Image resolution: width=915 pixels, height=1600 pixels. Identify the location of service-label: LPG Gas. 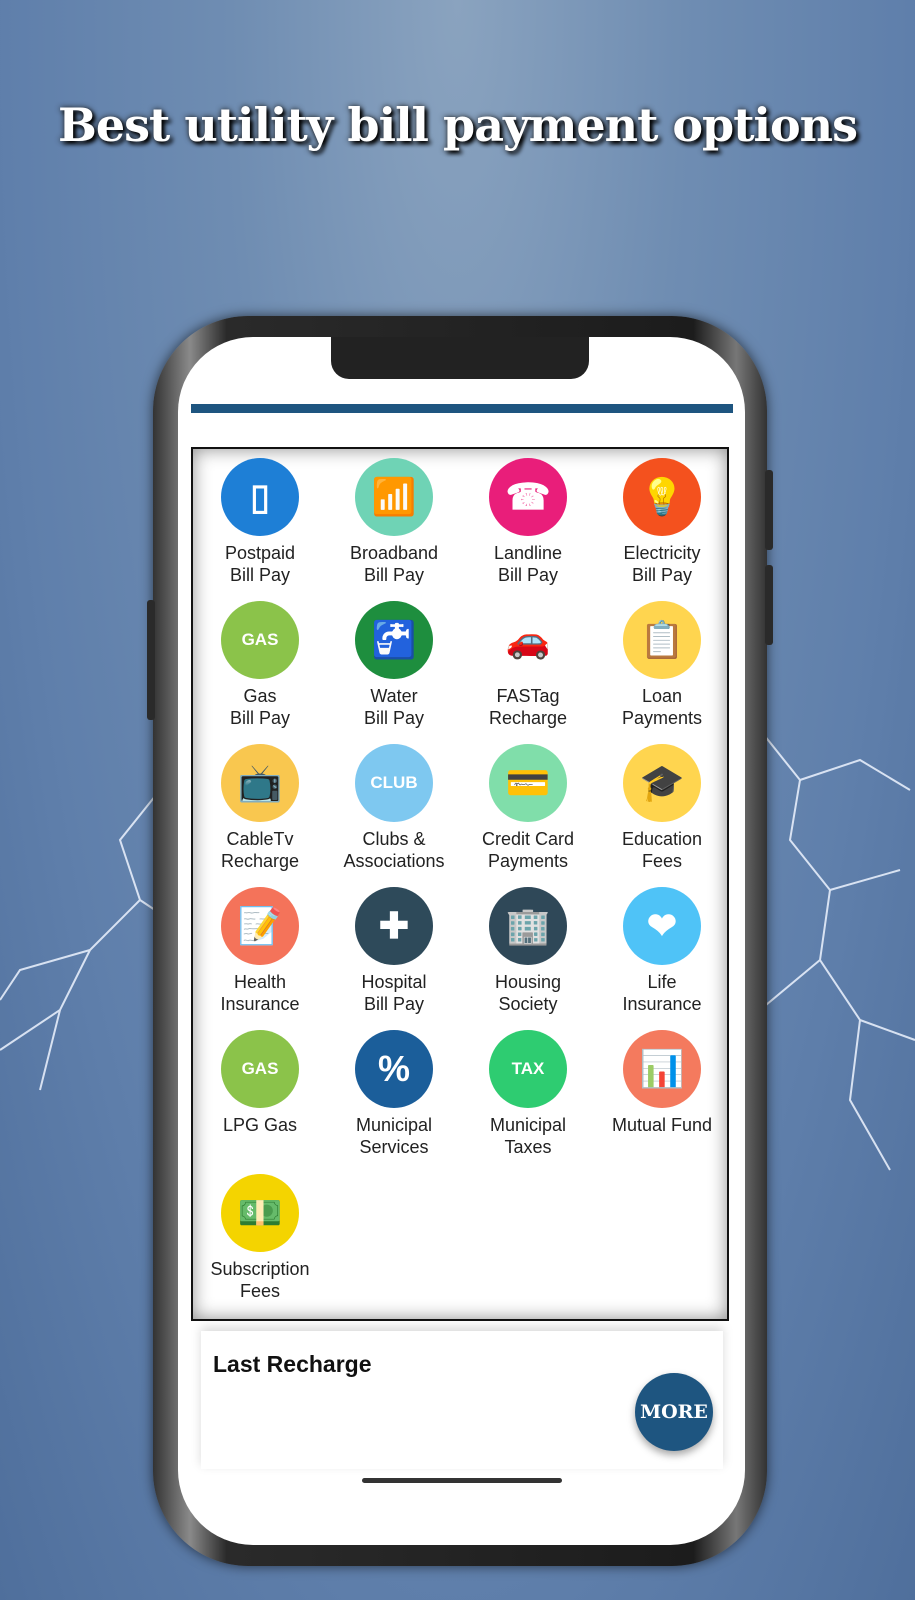
(260, 1125).